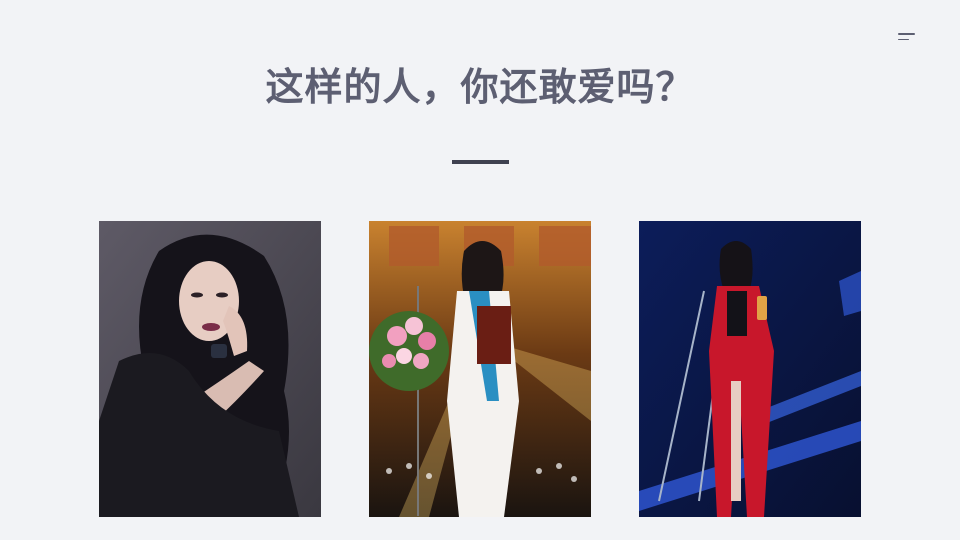 This screenshot has width=960, height=540. What do you see at coordinates (210, 369) in the screenshot?
I see `portrait-black-outfit-photo` at bounding box center [210, 369].